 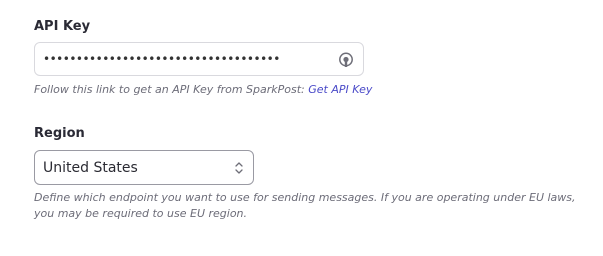 What do you see at coordinates (239, 168) in the screenshot?
I see `up-down-chevron-icon` at bounding box center [239, 168].